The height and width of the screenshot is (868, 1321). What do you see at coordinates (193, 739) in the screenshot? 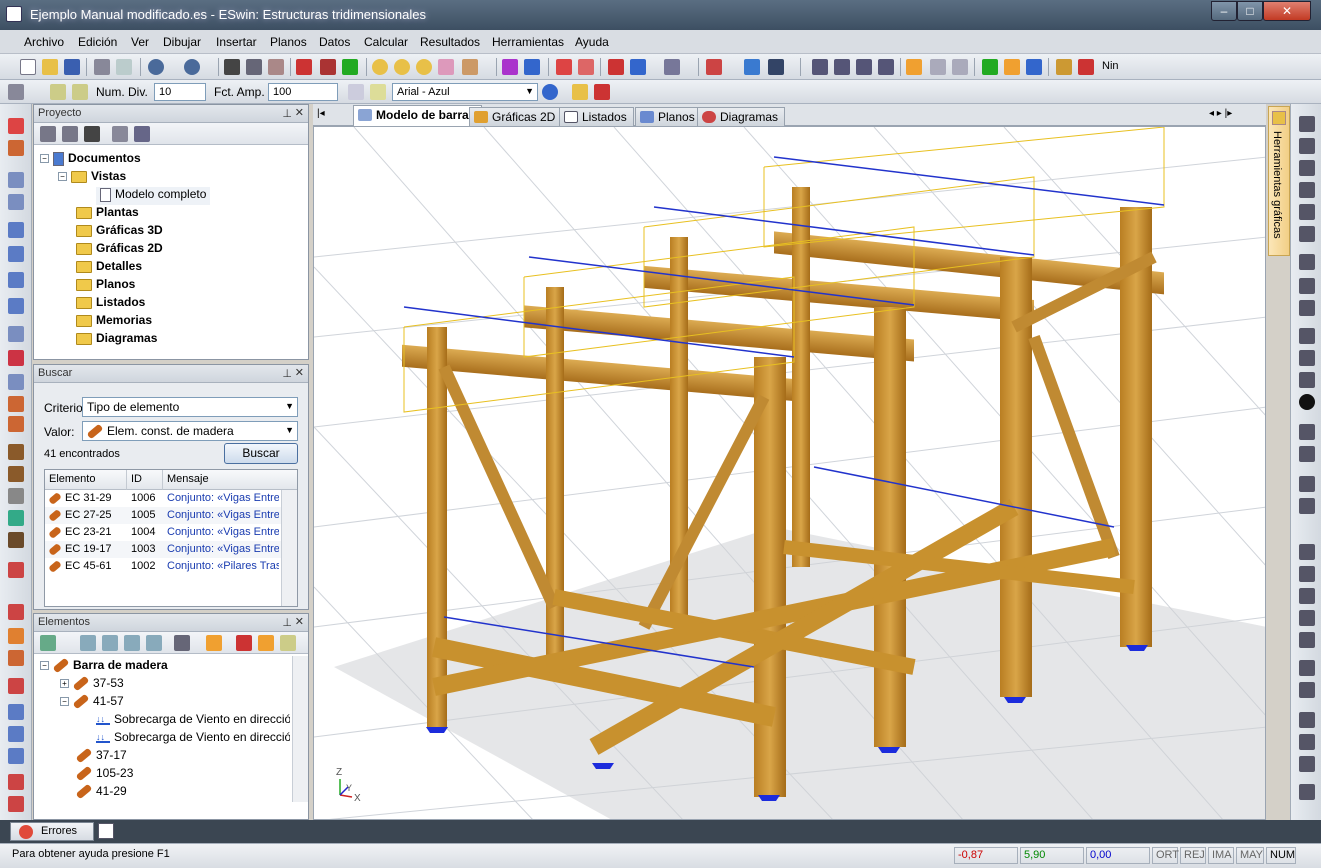
I see `tree-load-2: ↓↓ Sobrecarga de Viento en dirección` at bounding box center [193, 739].